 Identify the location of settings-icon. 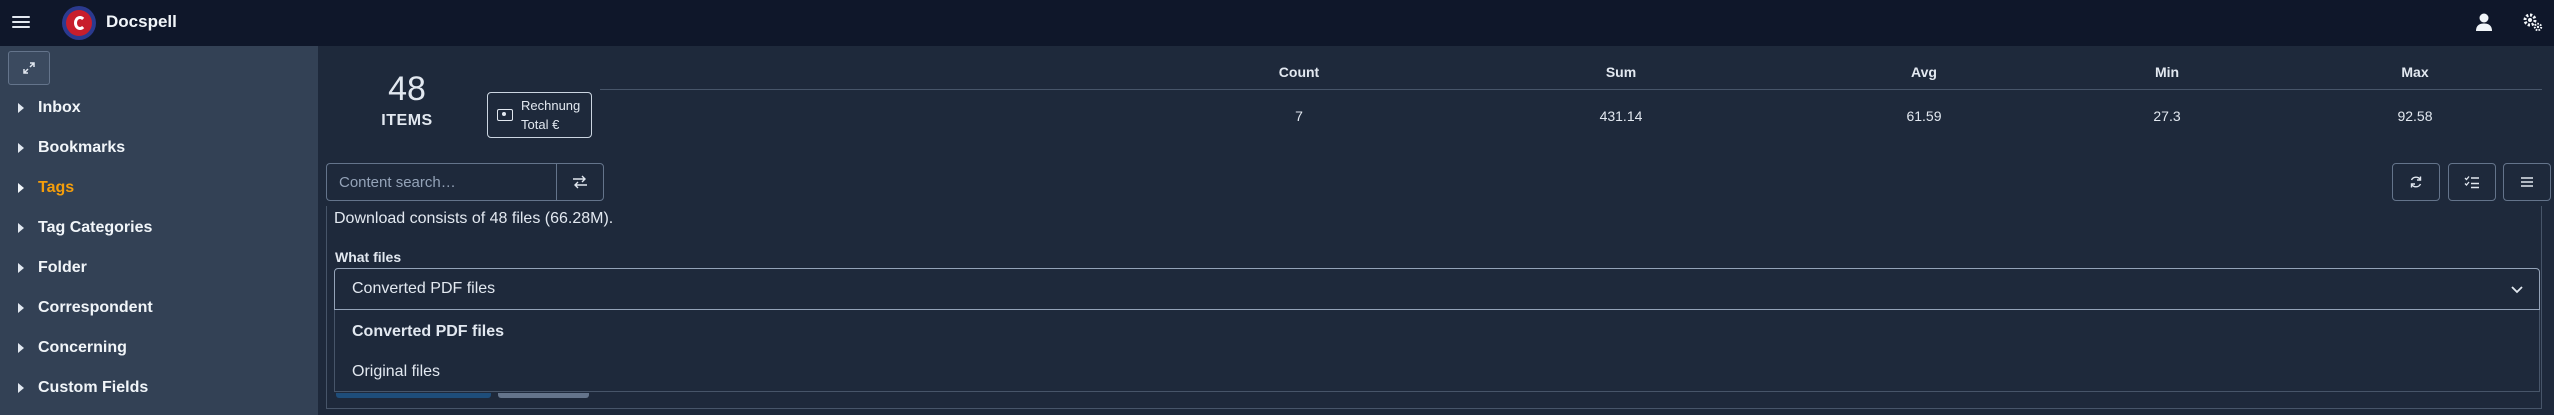
(2533, 22).